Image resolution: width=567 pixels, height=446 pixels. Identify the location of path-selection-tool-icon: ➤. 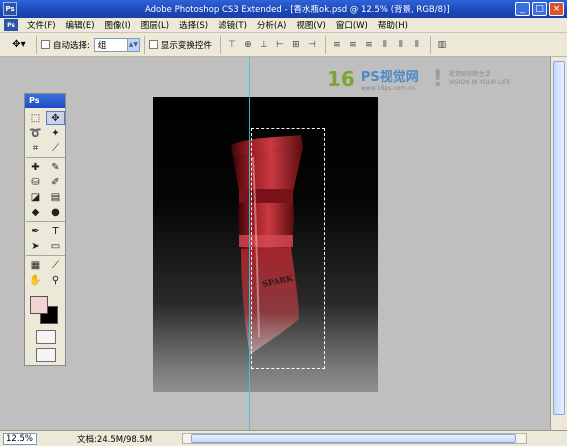
(35, 246).